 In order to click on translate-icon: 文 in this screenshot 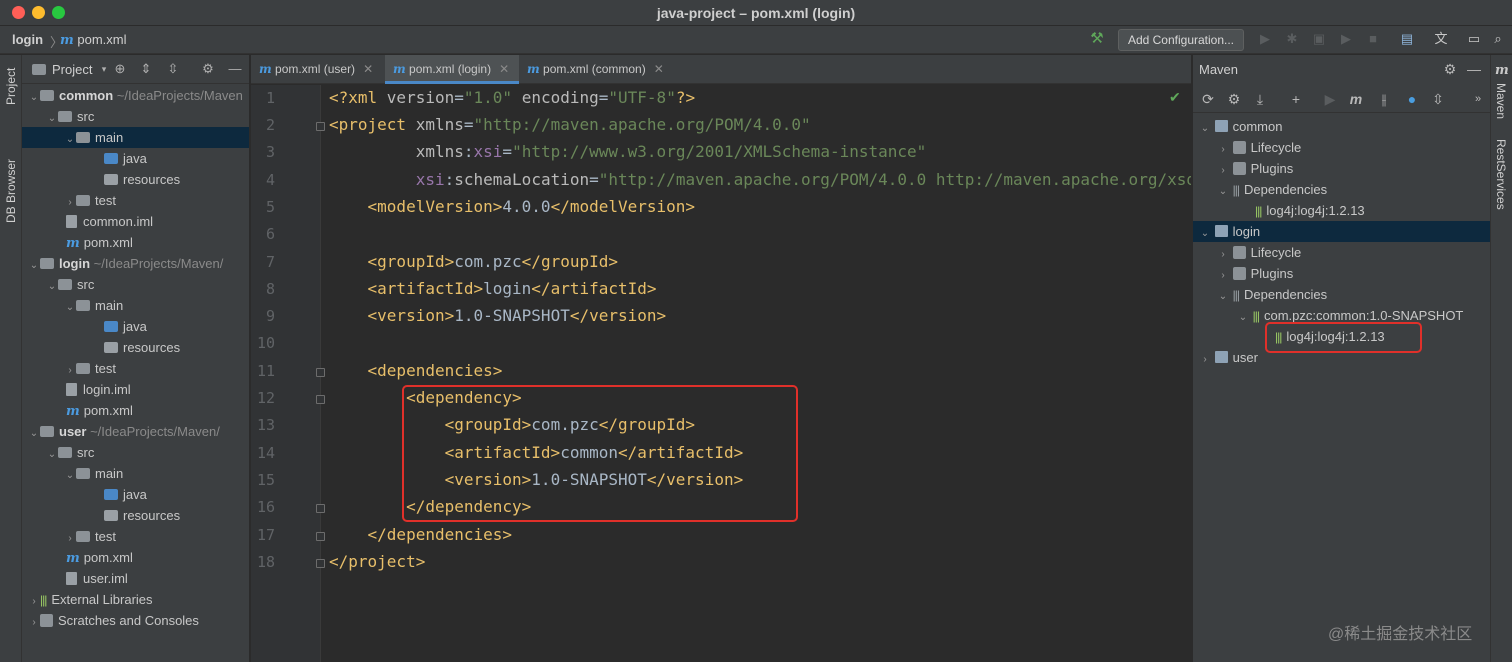, I will do `click(1441, 39)`.